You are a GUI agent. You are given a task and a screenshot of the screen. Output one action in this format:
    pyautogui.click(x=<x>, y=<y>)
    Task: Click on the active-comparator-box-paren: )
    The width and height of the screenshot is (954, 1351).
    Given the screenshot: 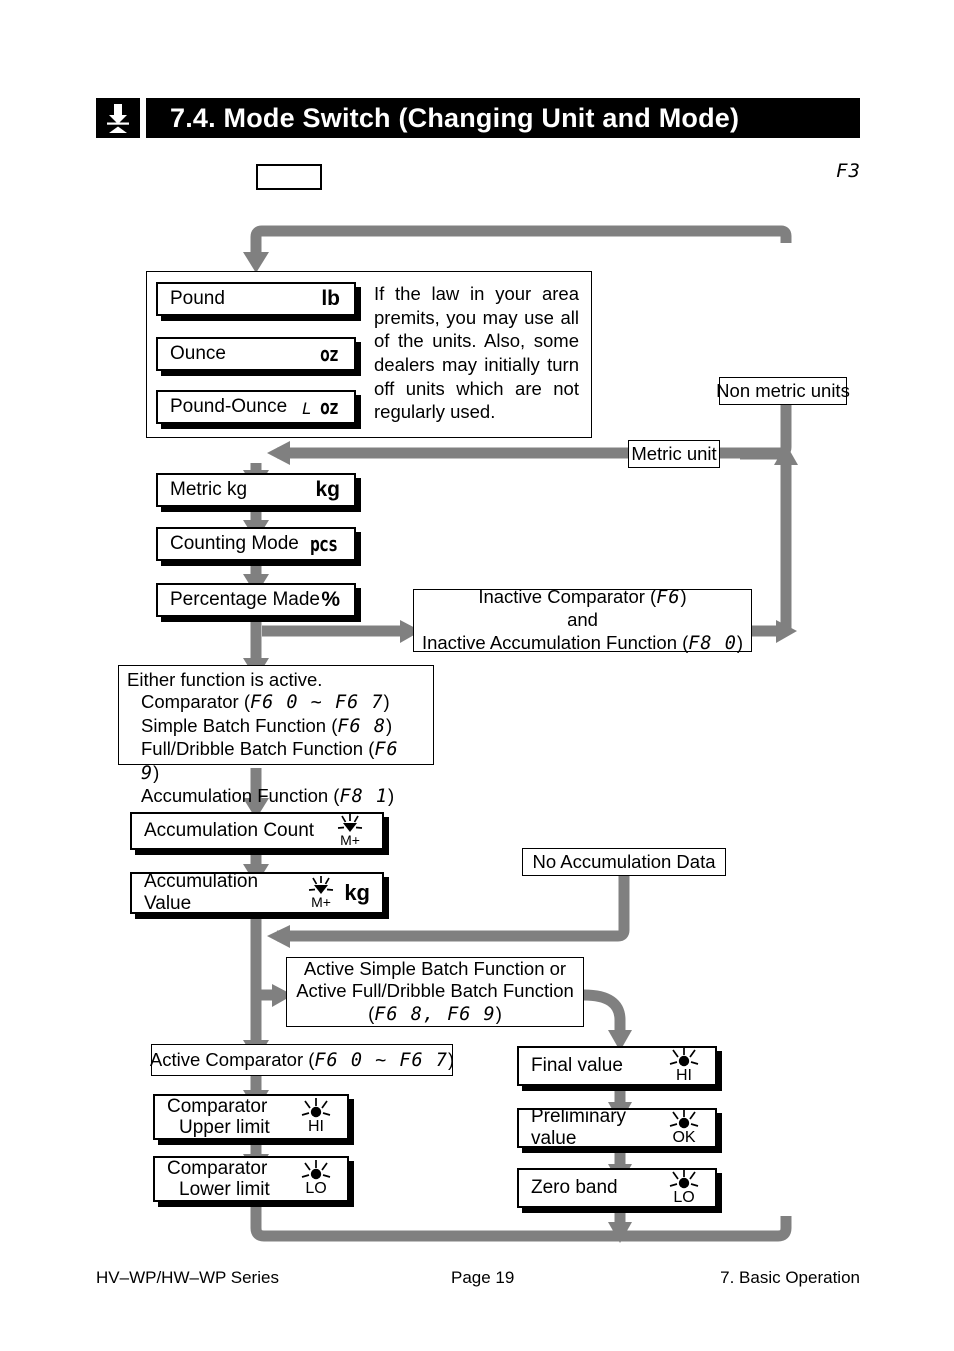 What is the action you would take?
    pyautogui.click(x=451, y=1059)
    